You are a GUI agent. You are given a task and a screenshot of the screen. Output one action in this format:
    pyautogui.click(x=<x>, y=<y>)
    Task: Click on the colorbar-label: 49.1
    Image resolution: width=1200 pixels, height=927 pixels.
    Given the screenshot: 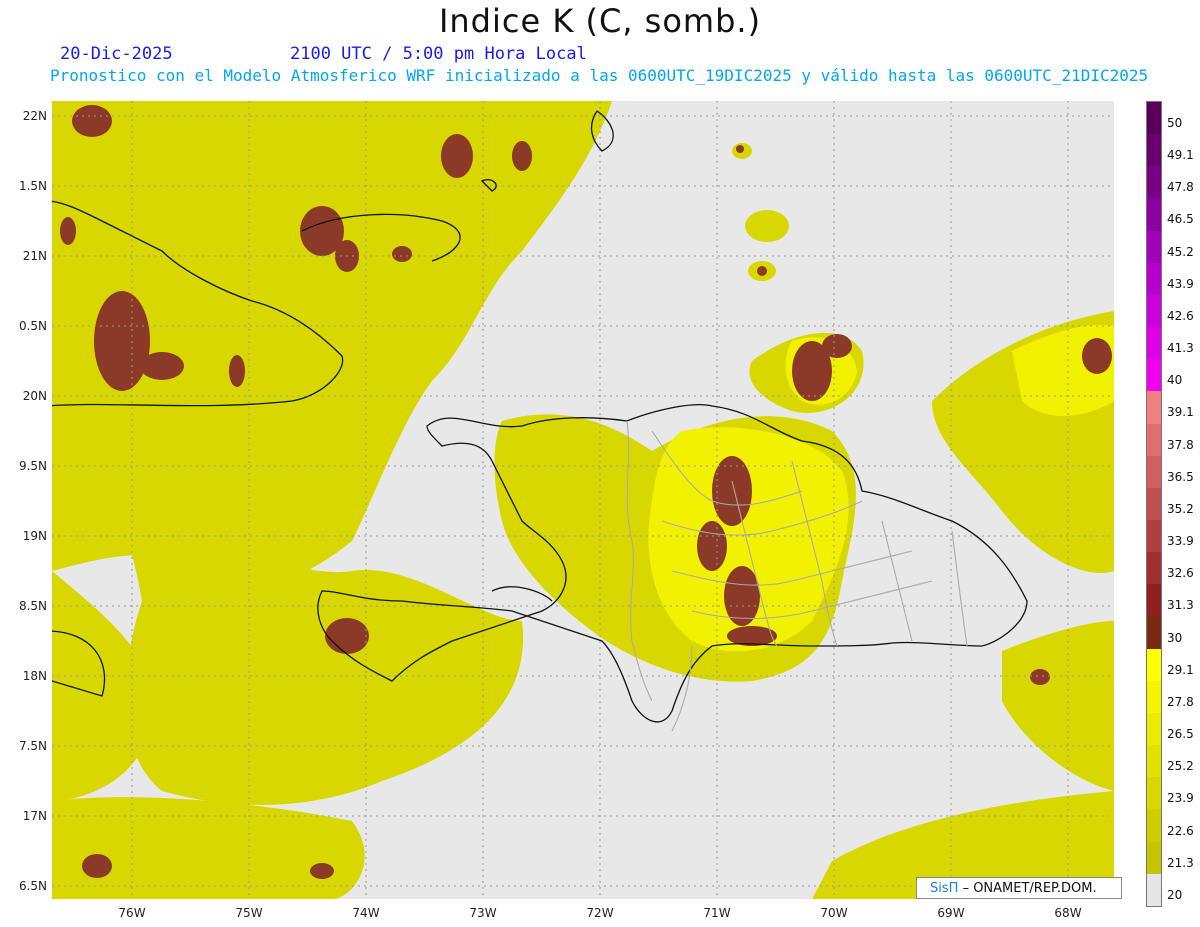 What is the action you would take?
    pyautogui.click(x=1180, y=155)
    